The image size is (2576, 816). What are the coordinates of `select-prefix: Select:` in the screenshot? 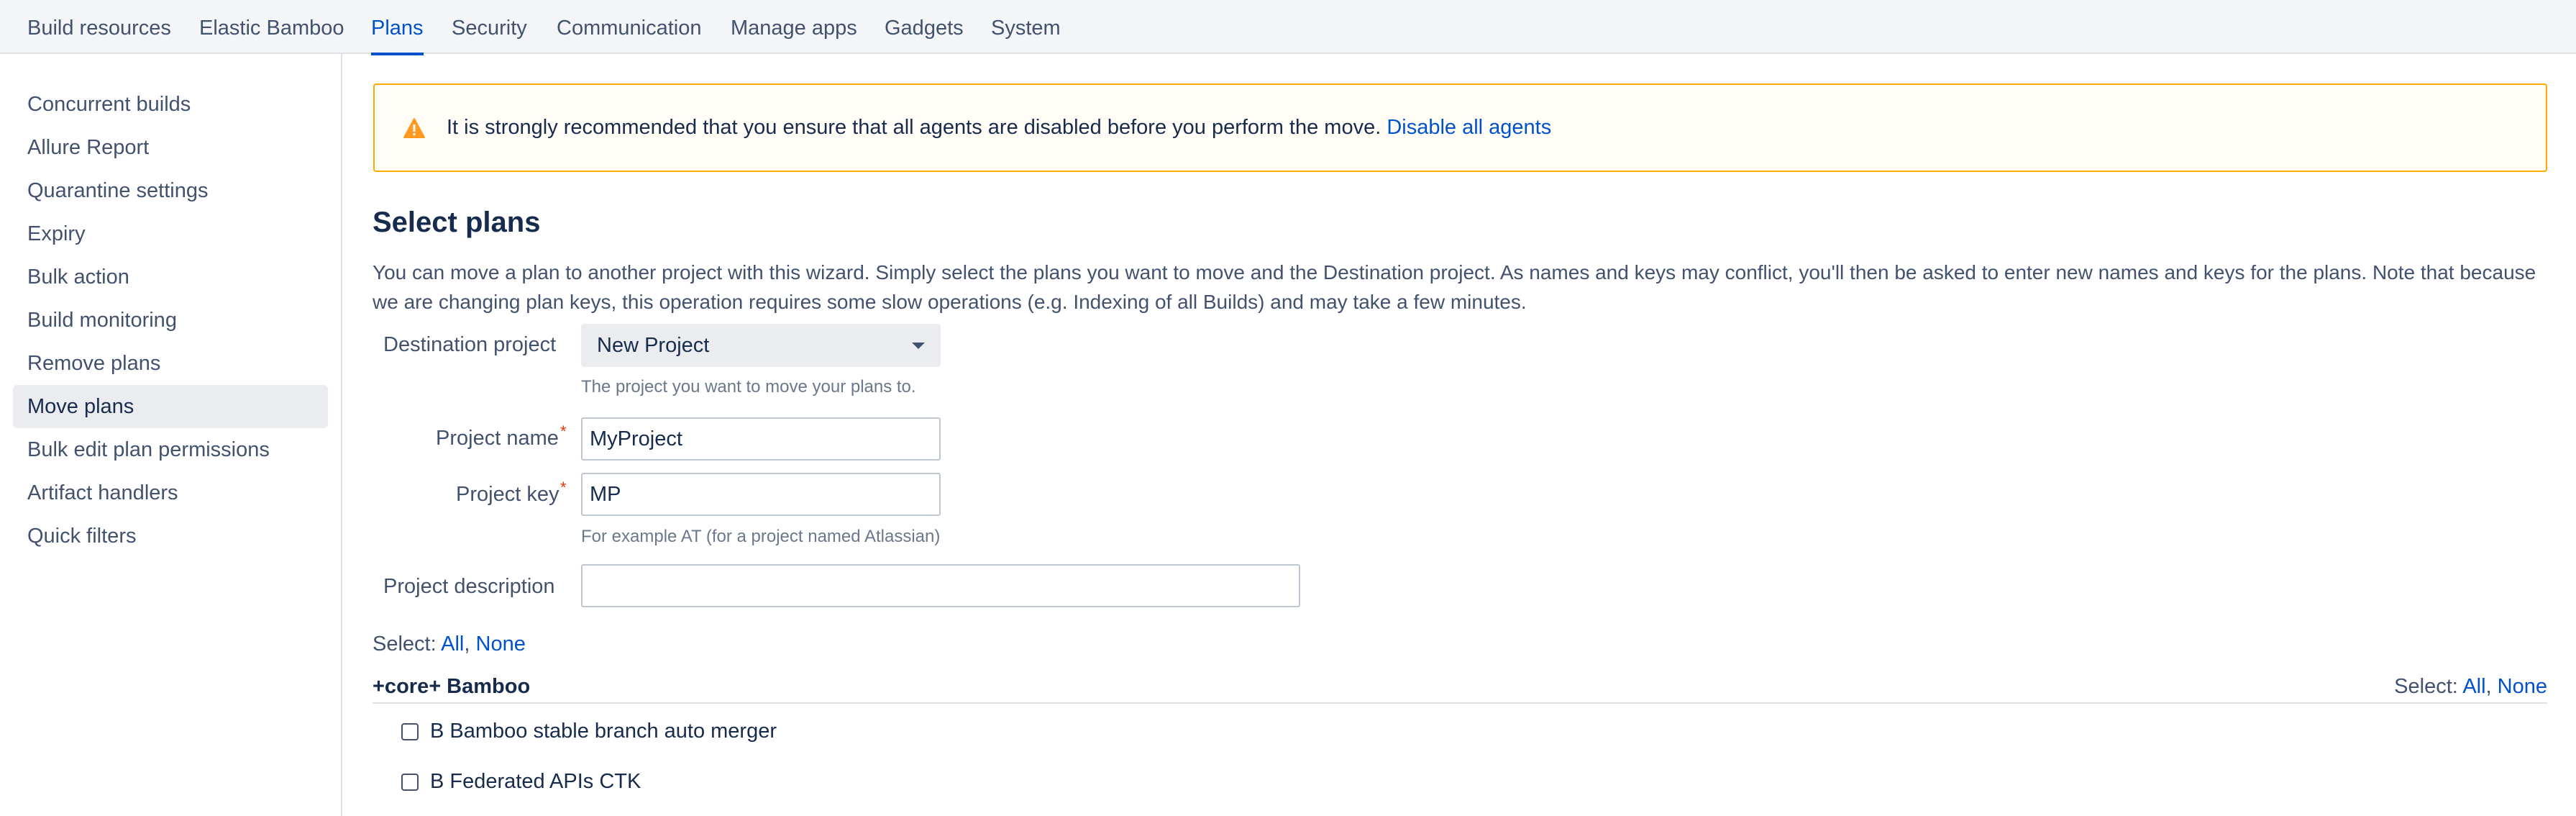 It's located at (405, 644).